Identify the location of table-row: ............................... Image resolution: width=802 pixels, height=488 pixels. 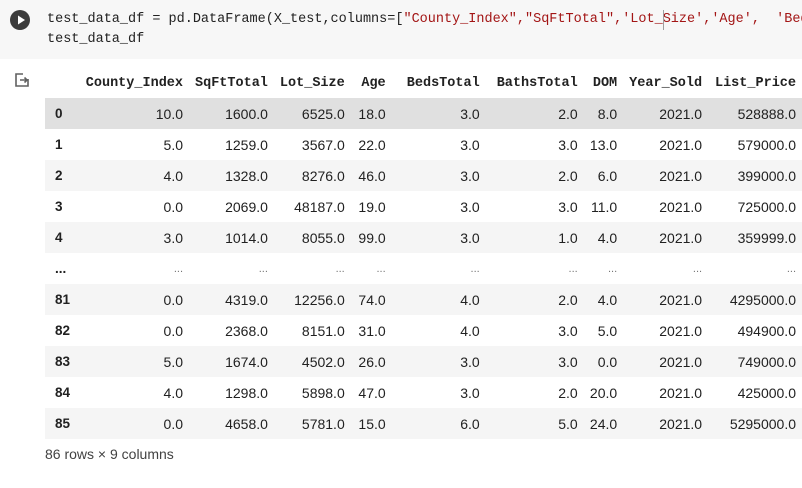
(423, 268).